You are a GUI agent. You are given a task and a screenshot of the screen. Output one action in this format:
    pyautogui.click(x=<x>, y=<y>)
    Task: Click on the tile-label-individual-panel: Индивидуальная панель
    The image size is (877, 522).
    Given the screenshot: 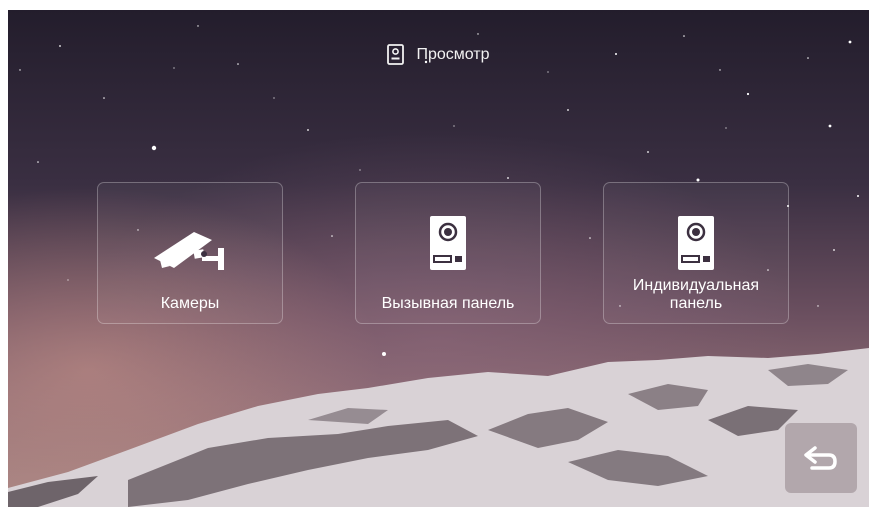 What is the action you would take?
    pyautogui.click(x=696, y=294)
    